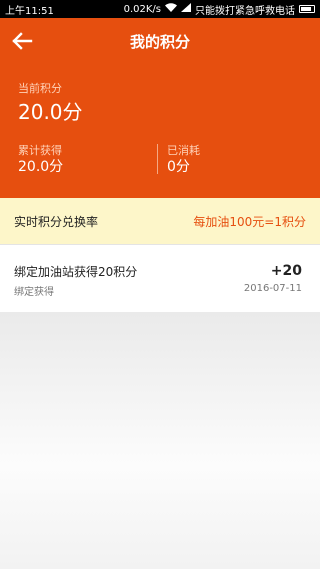 This screenshot has height=569, width=320. I want to click on page-title: 我的积分, so click(159, 42).